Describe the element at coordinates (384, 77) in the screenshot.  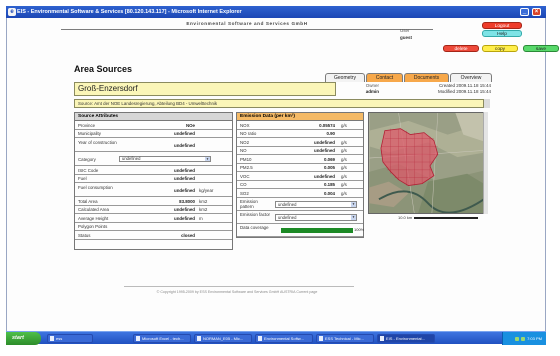
I see `tab-contact: Contact` at that location.